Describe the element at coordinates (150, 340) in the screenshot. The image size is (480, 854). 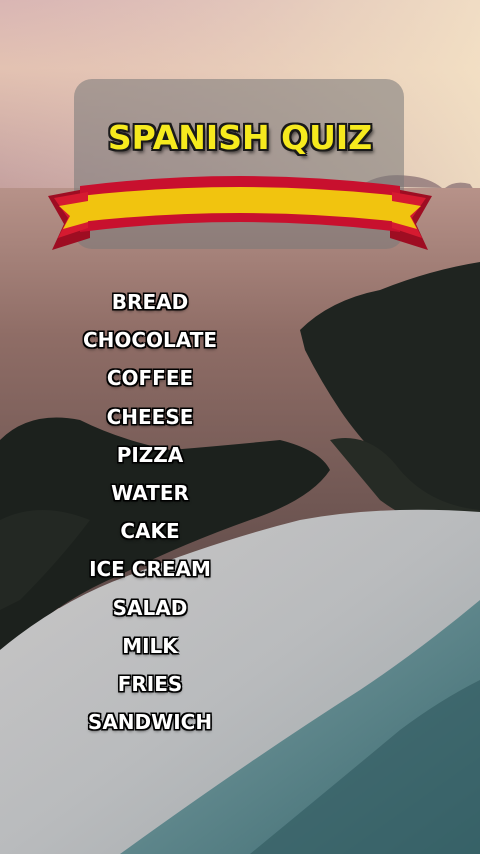
I see `list-item: CHOCOLATE` at that location.